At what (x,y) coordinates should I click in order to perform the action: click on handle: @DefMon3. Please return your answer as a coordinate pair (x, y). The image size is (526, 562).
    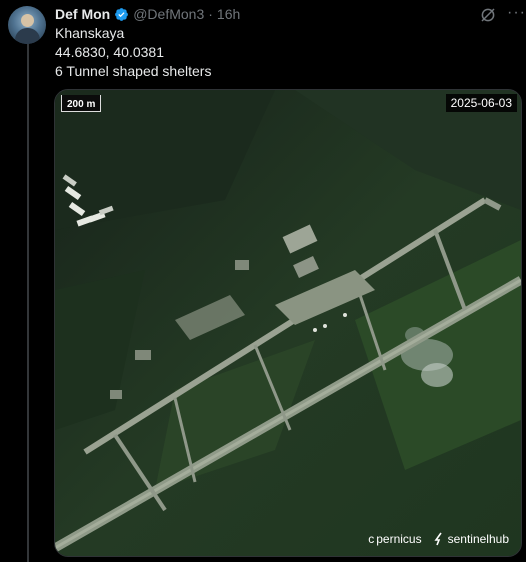
    Looking at the image, I should click on (168, 14).